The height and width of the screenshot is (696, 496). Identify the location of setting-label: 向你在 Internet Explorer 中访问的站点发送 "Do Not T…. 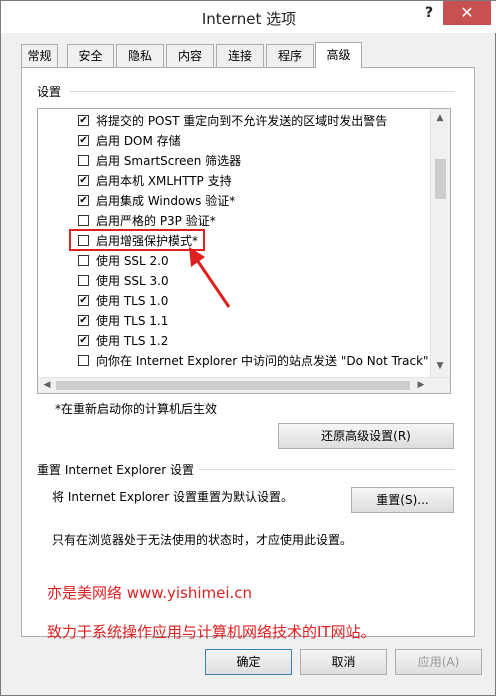
(263, 361).